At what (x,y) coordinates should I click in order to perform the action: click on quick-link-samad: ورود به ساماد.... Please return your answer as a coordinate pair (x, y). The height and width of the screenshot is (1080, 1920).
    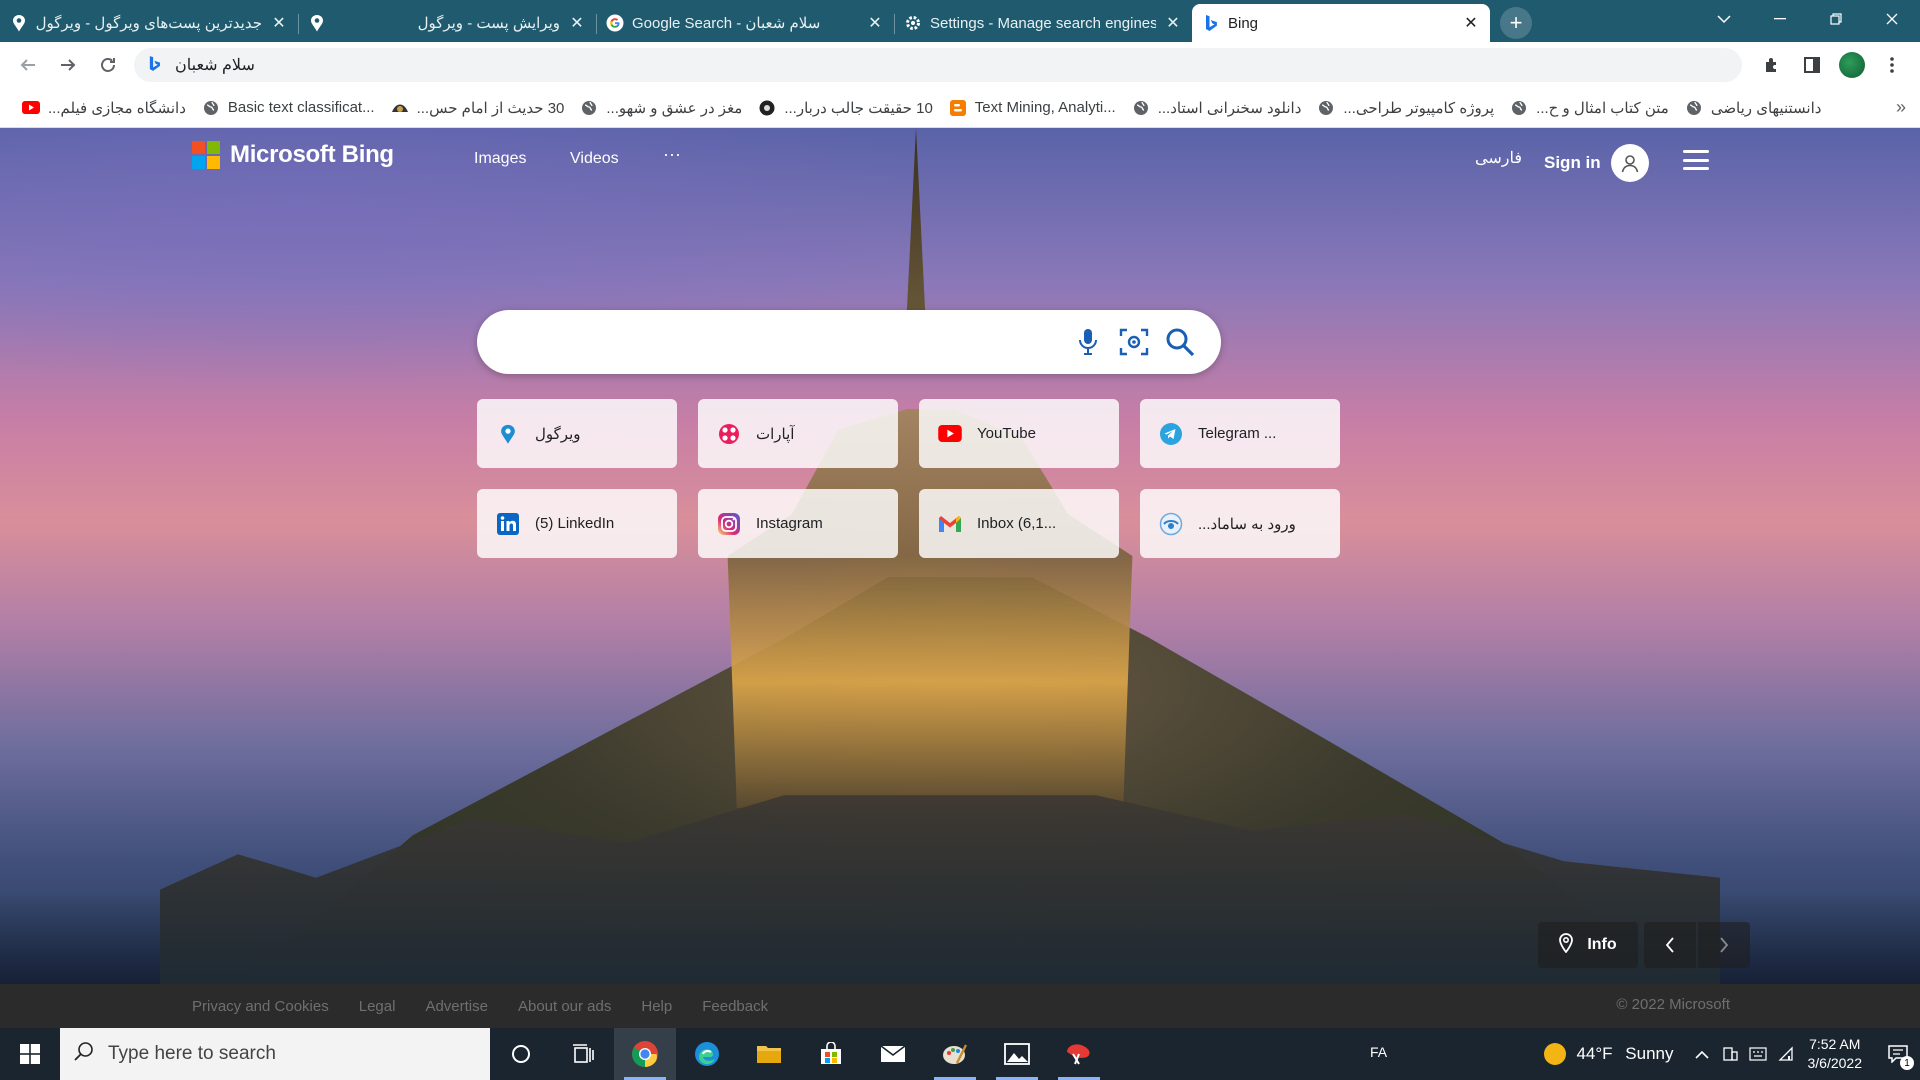
    Looking at the image, I should click on (1240, 523).